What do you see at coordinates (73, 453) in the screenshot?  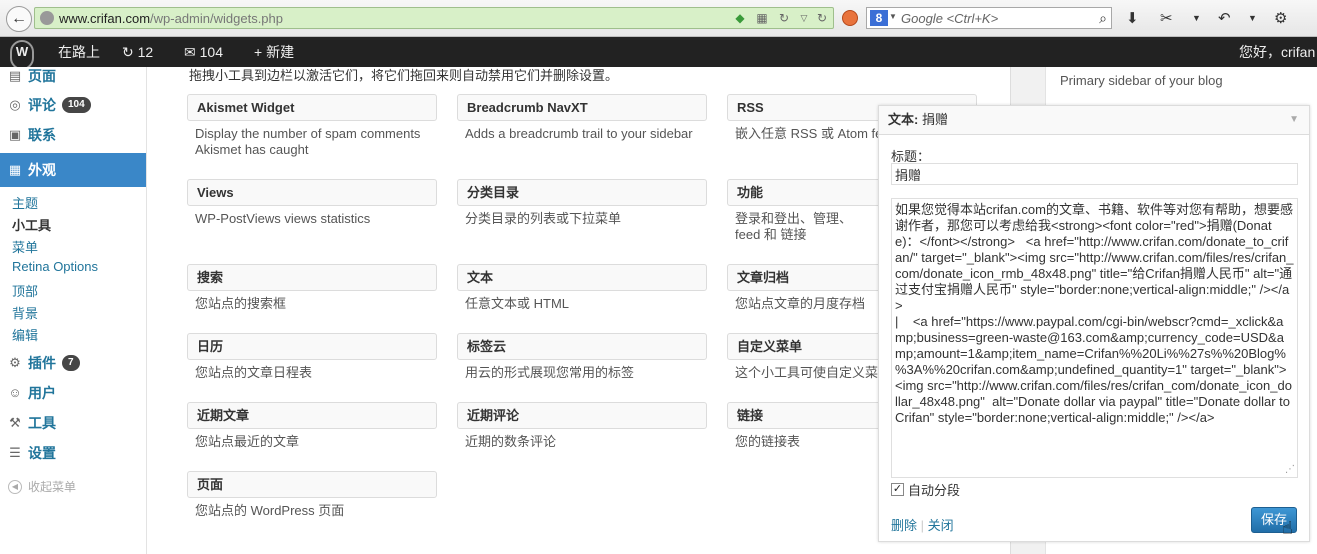 I see `sidebar-item-settings: ☰ 设置` at bounding box center [73, 453].